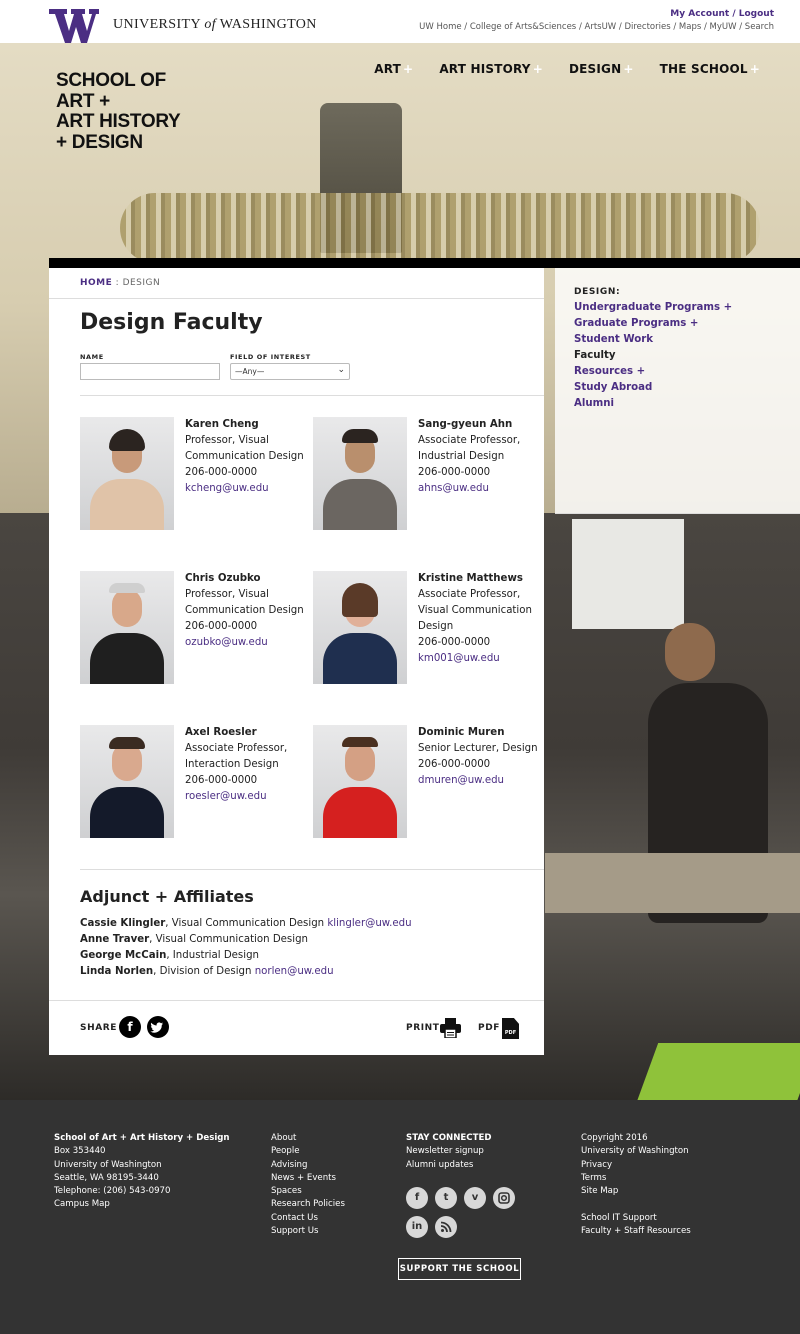  Describe the element at coordinates (74, 26) in the screenshot. I see `uw-w-logo-icon` at that location.